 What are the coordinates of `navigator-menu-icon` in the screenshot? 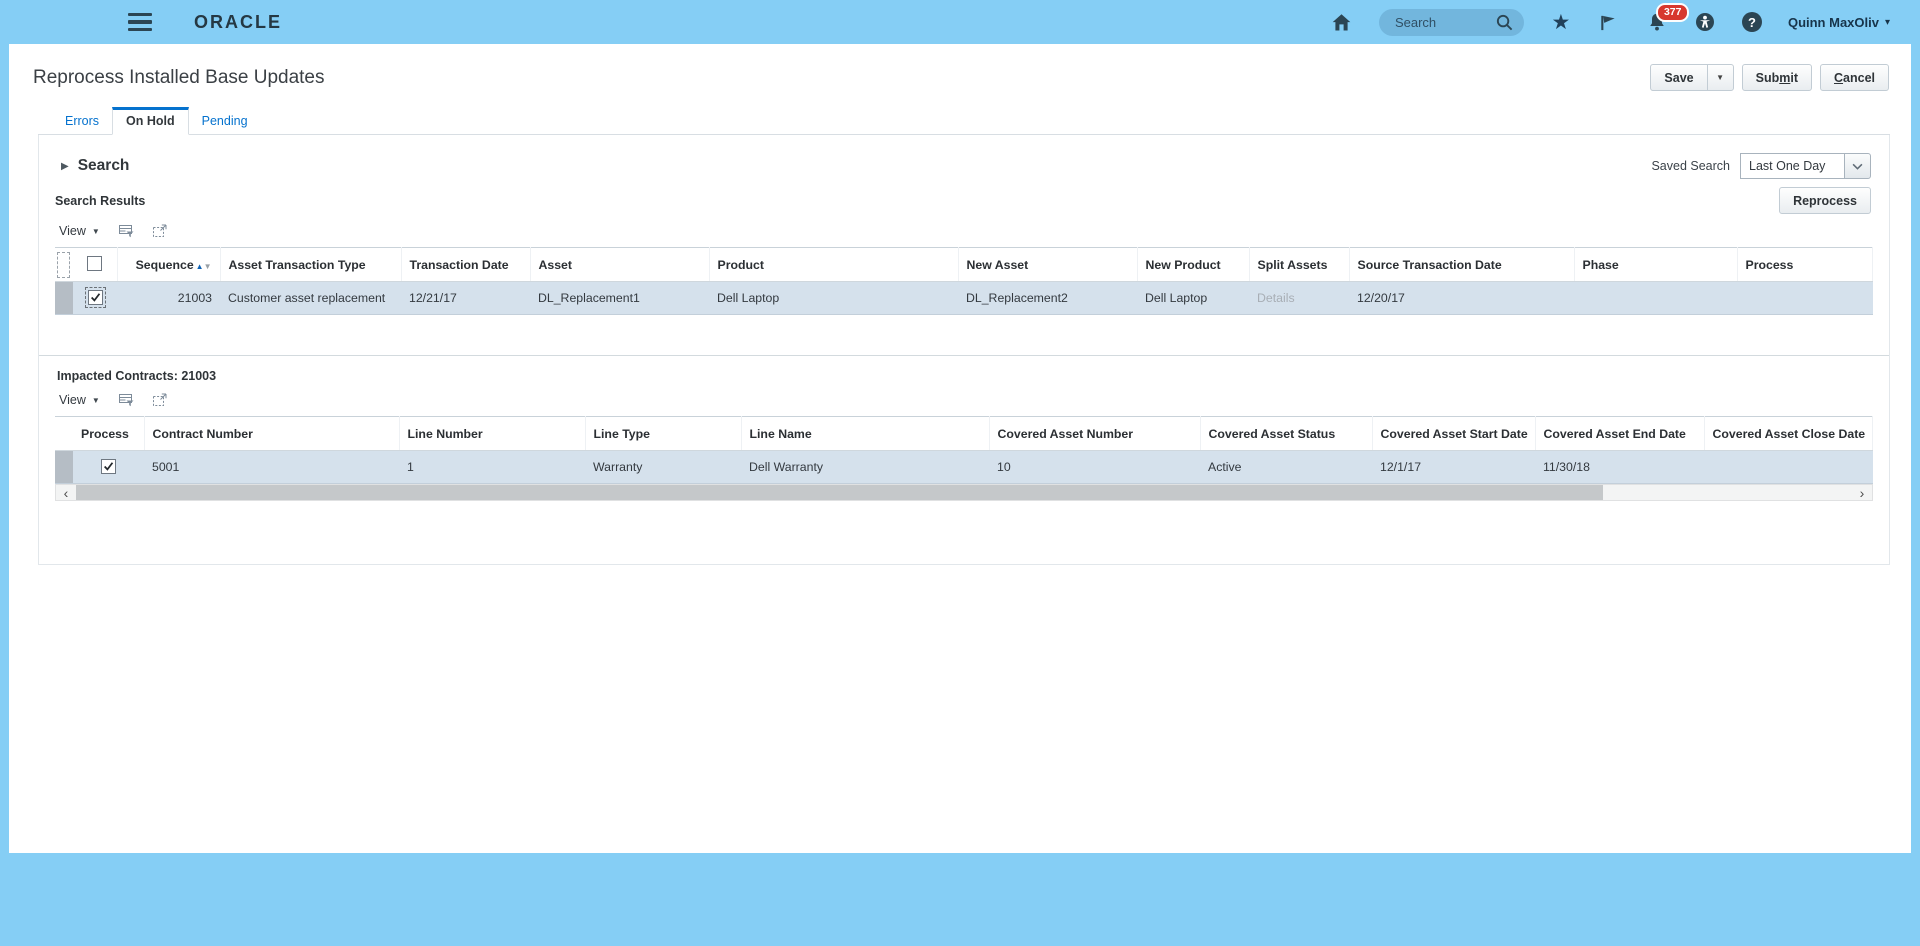 It's located at (140, 22).